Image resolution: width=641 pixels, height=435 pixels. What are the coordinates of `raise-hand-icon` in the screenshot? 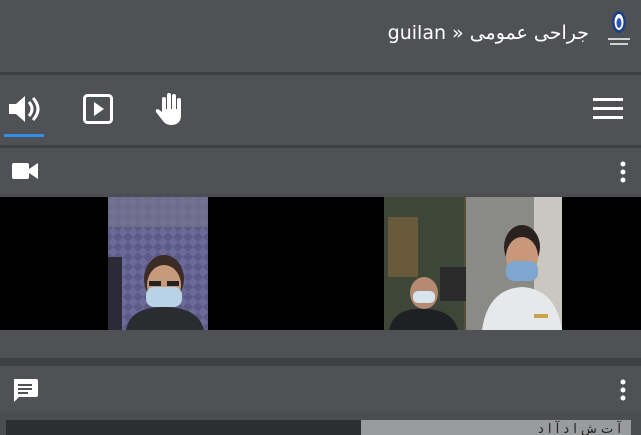 It's located at (168, 109).